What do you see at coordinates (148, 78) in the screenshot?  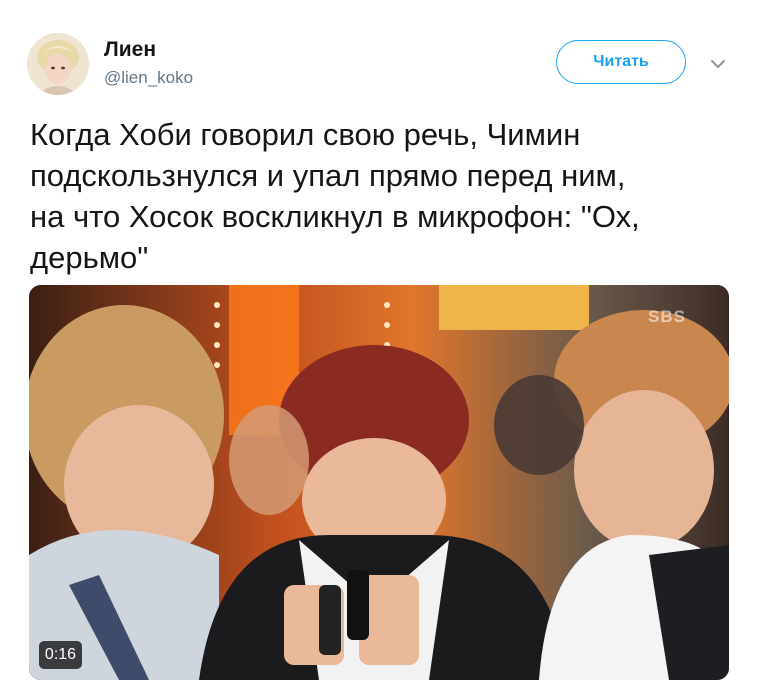 I see `user-handle: @lien_koko` at bounding box center [148, 78].